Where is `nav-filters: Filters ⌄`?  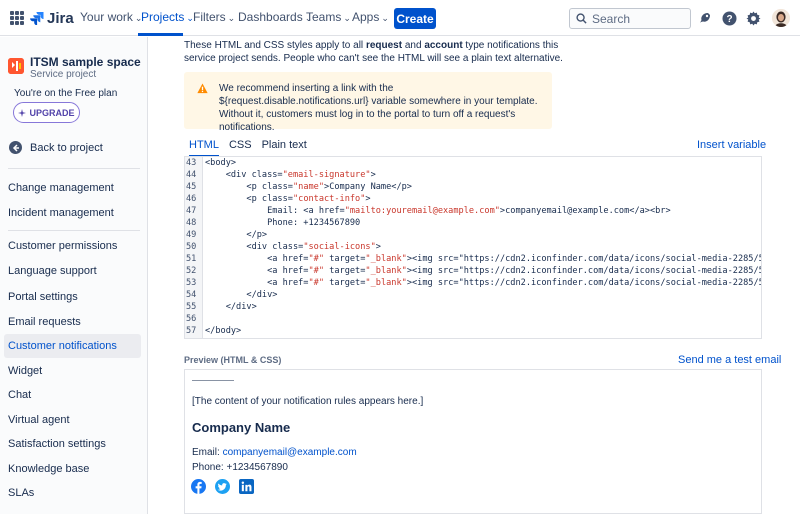 nav-filters: Filters ⌄ is located at coordinates (214, 17).